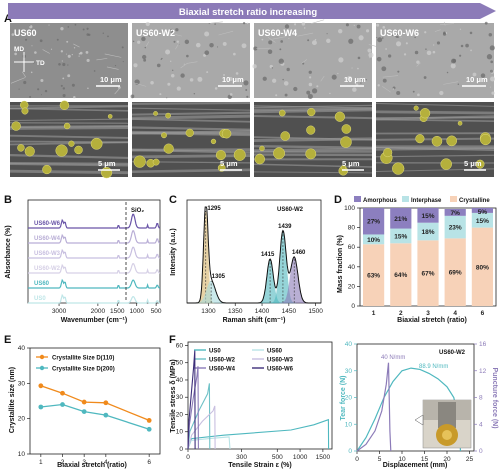 The image size is (500, 471). What do you see at coordinates (315, 311) in the screenshot?
I see `x-tick-label: 1500` at bounding box center [315, 311].